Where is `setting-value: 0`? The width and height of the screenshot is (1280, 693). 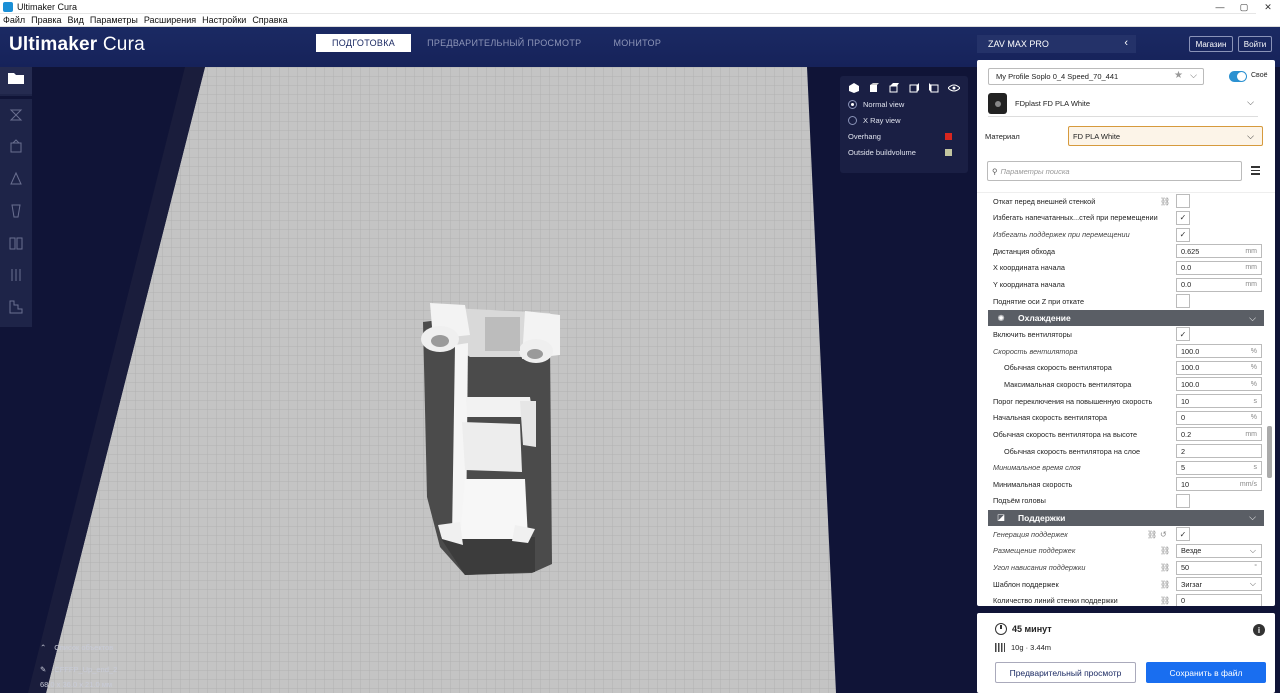 setting-value: 0 is located at coordinates (1183, 418).